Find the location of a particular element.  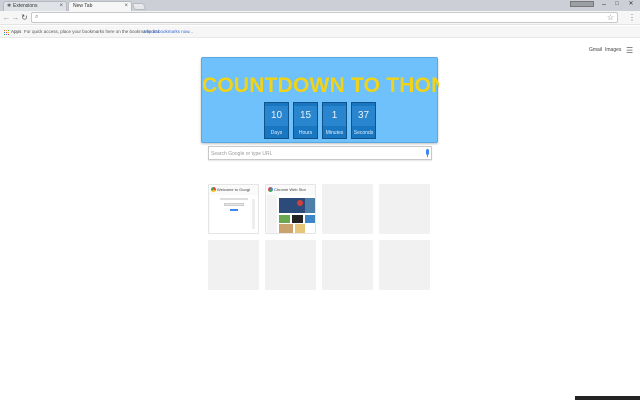

minutes-label: Minutes is located at coordinates (334, 133).